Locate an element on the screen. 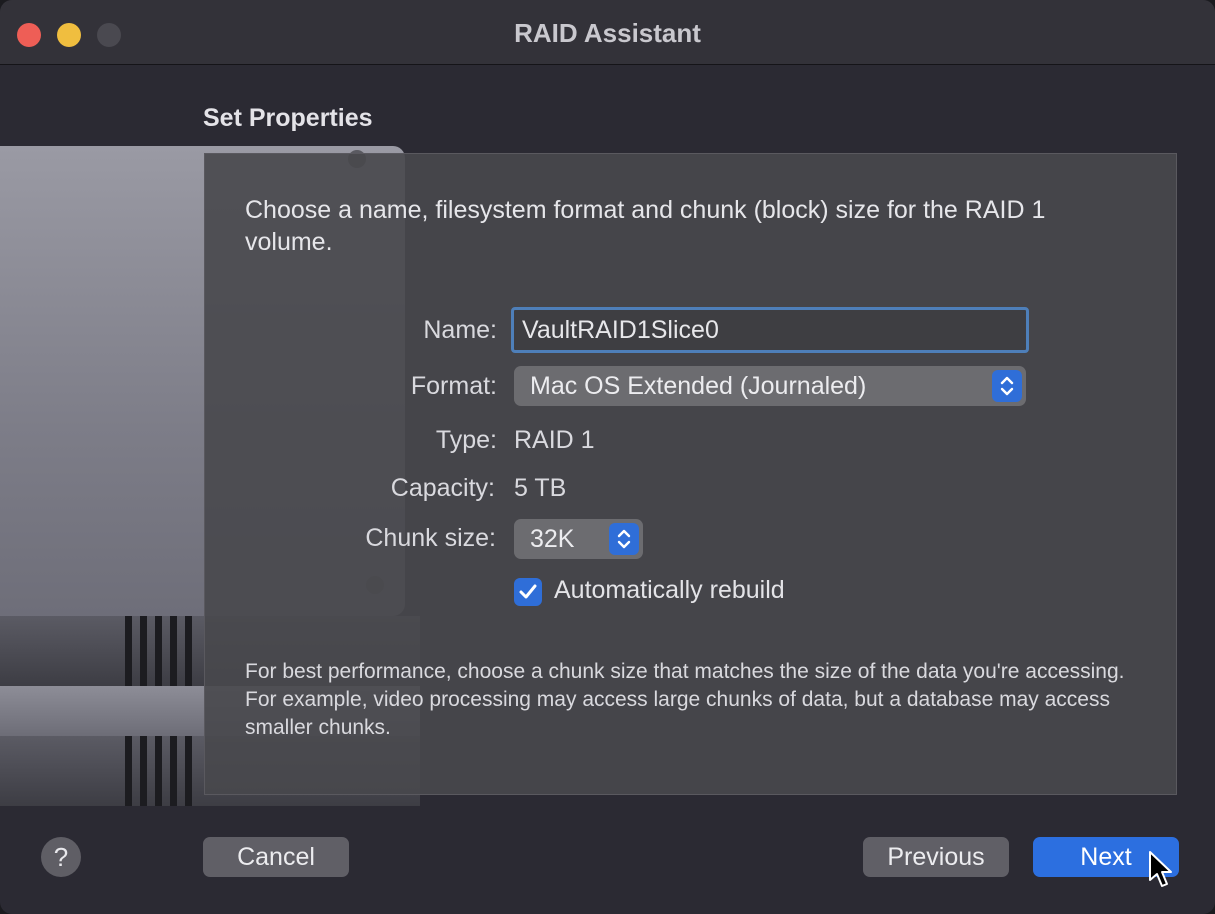  window-title: RAID Assistant is located at coordinates (607, 33).